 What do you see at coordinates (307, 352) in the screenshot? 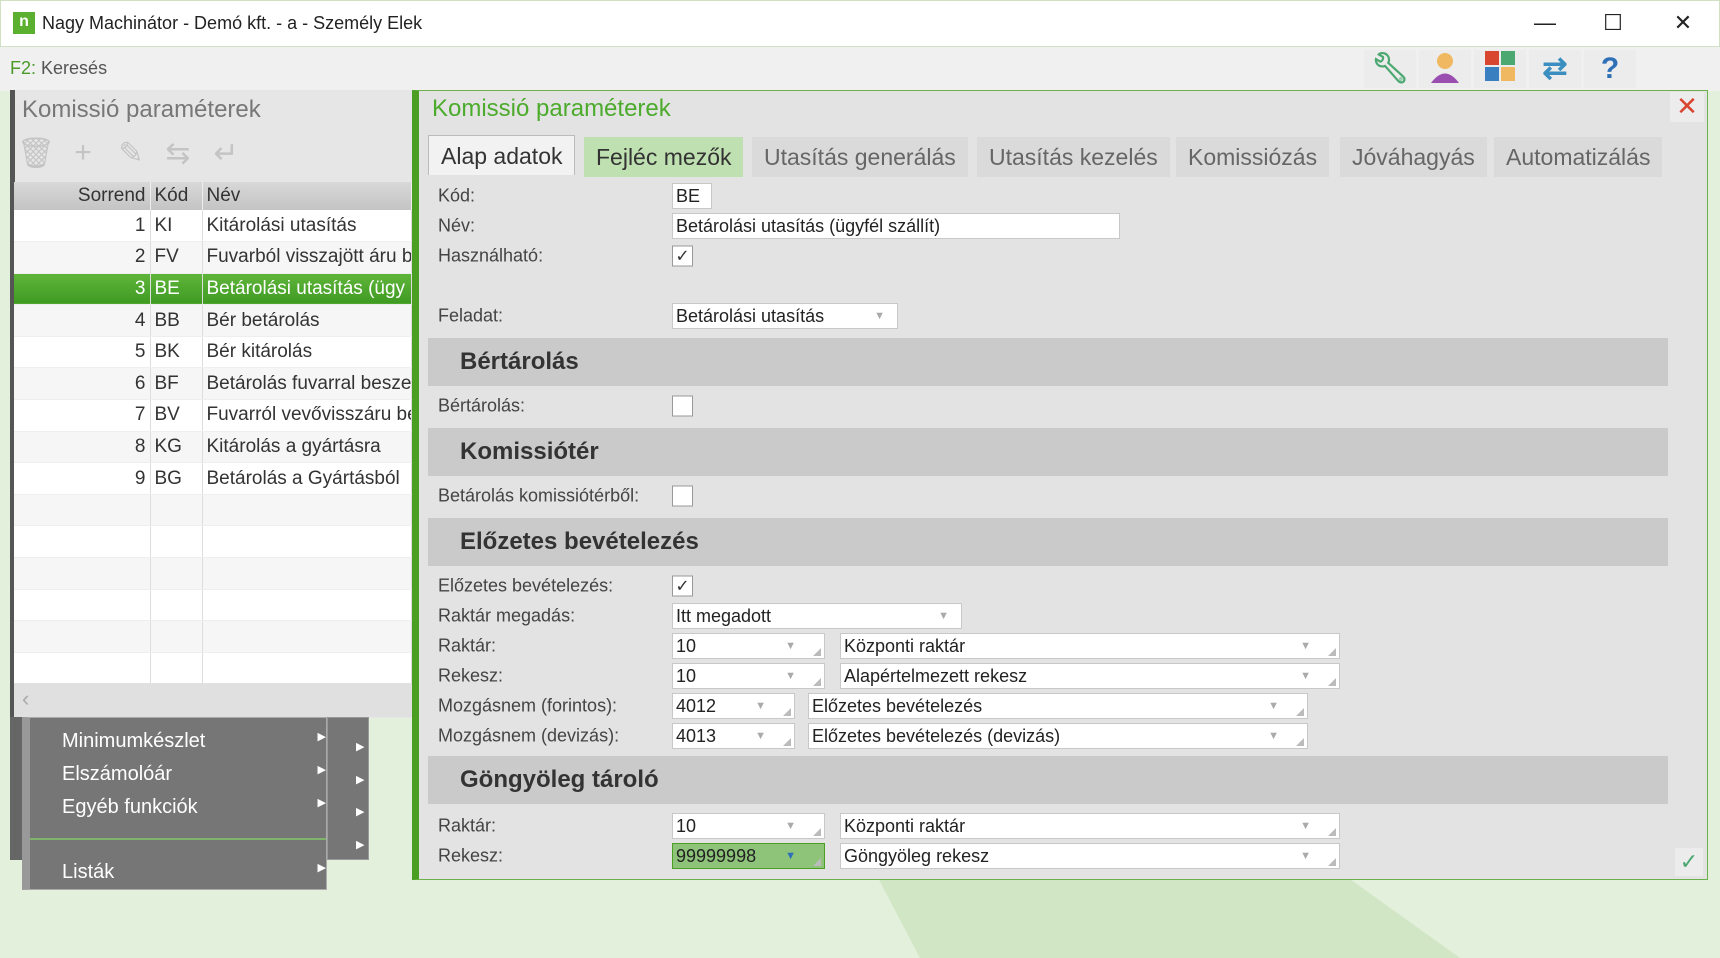
I see `name-cell: Bér kitárolás` at bounding box center [307, 352].